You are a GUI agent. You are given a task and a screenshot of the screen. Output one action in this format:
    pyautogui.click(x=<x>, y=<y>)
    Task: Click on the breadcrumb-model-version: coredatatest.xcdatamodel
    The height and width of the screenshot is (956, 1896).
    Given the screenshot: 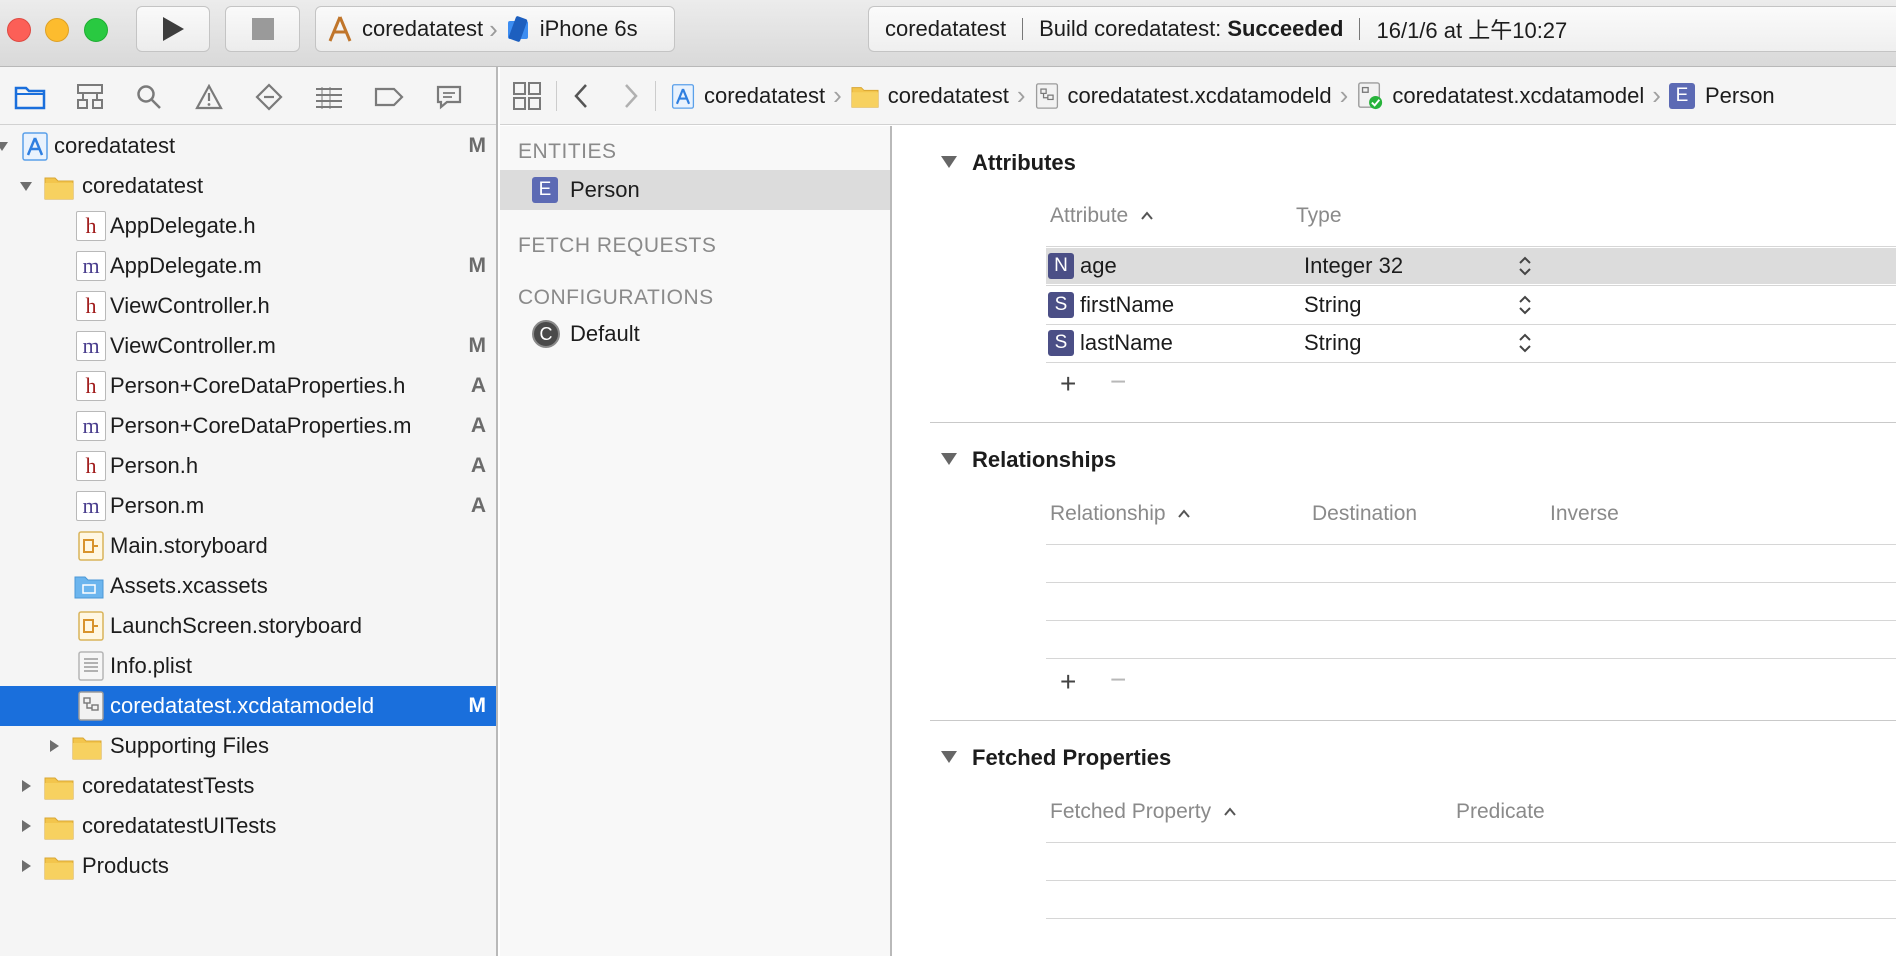 What is the action you would take?
    pyautogui.click(x=1500, y=96)
    